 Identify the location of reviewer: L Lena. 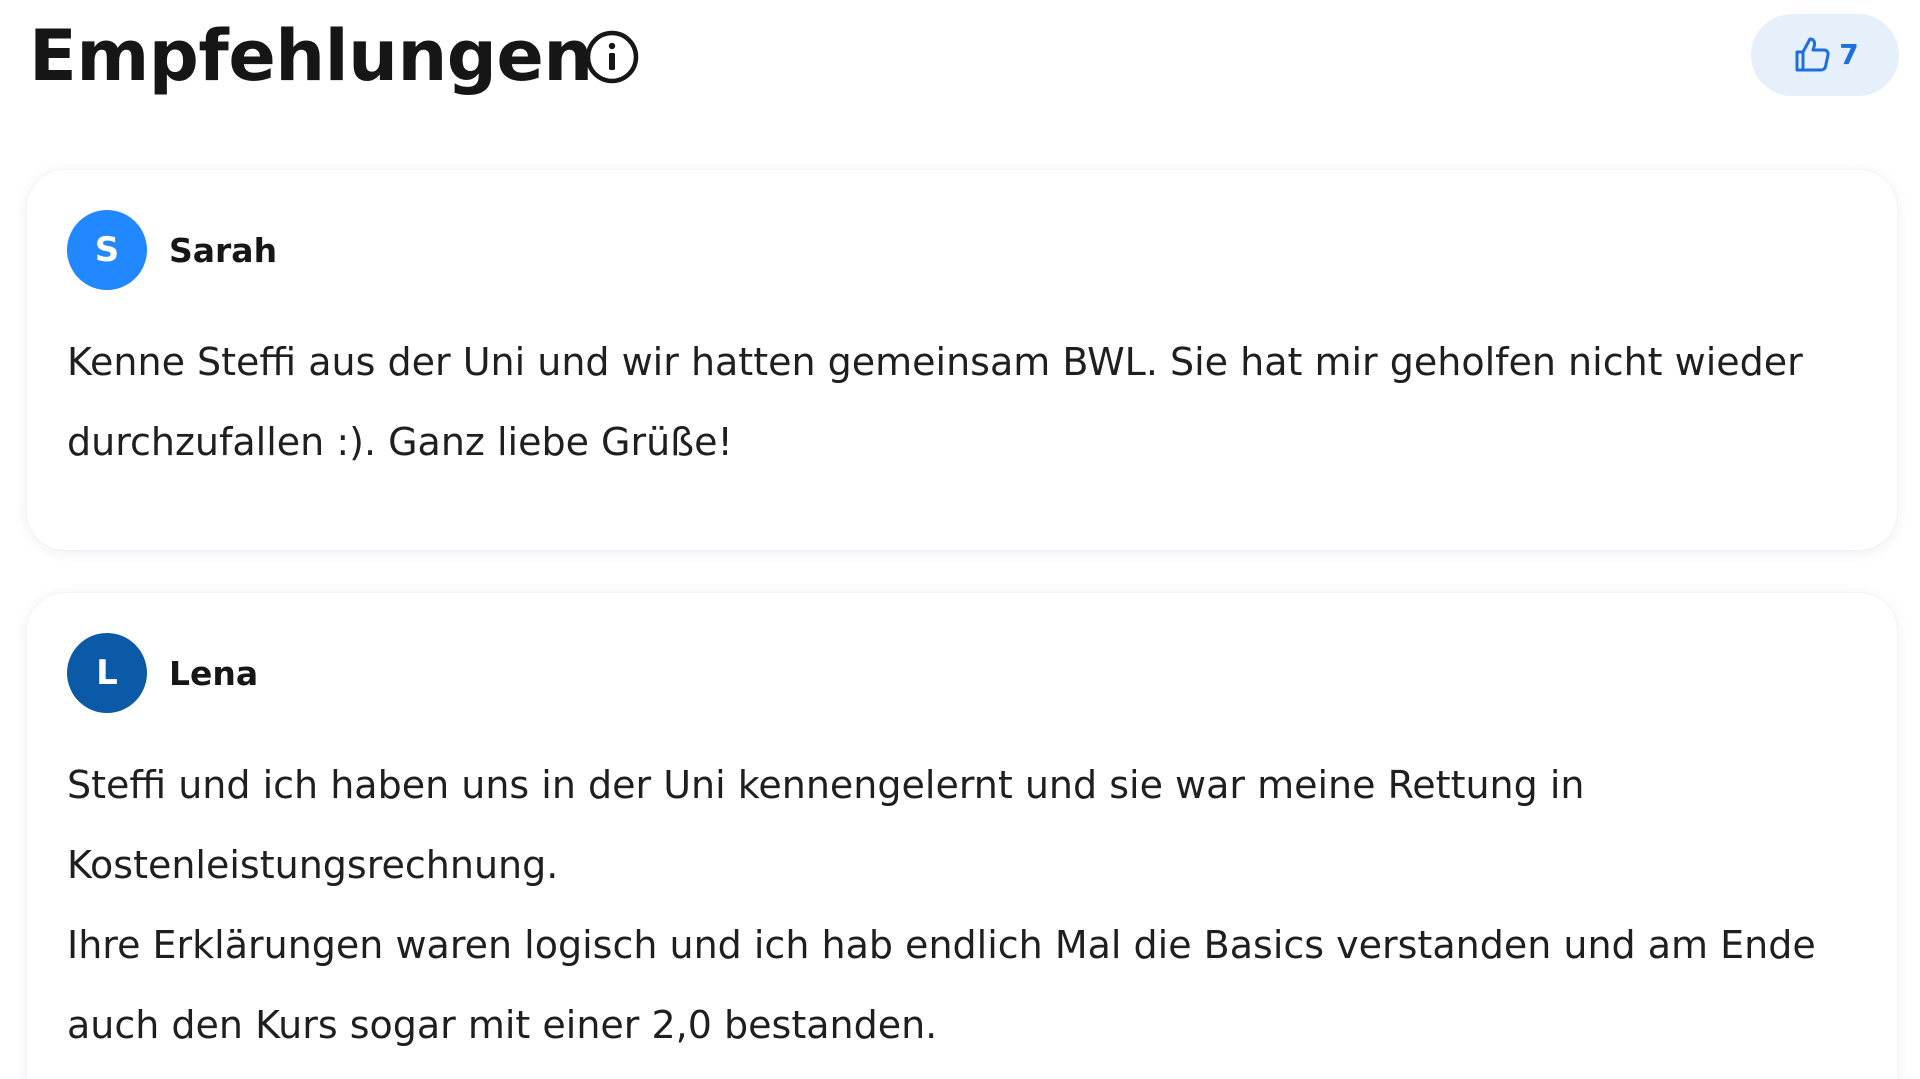
(162, 673).